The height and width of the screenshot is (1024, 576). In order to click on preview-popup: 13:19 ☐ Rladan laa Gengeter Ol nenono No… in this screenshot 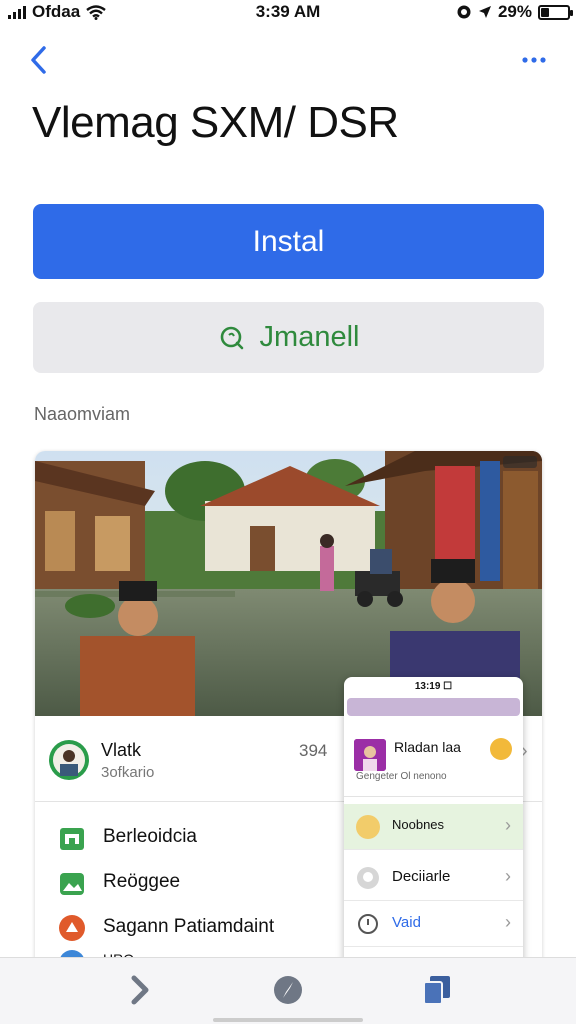, I will do `click(433, 827)`.